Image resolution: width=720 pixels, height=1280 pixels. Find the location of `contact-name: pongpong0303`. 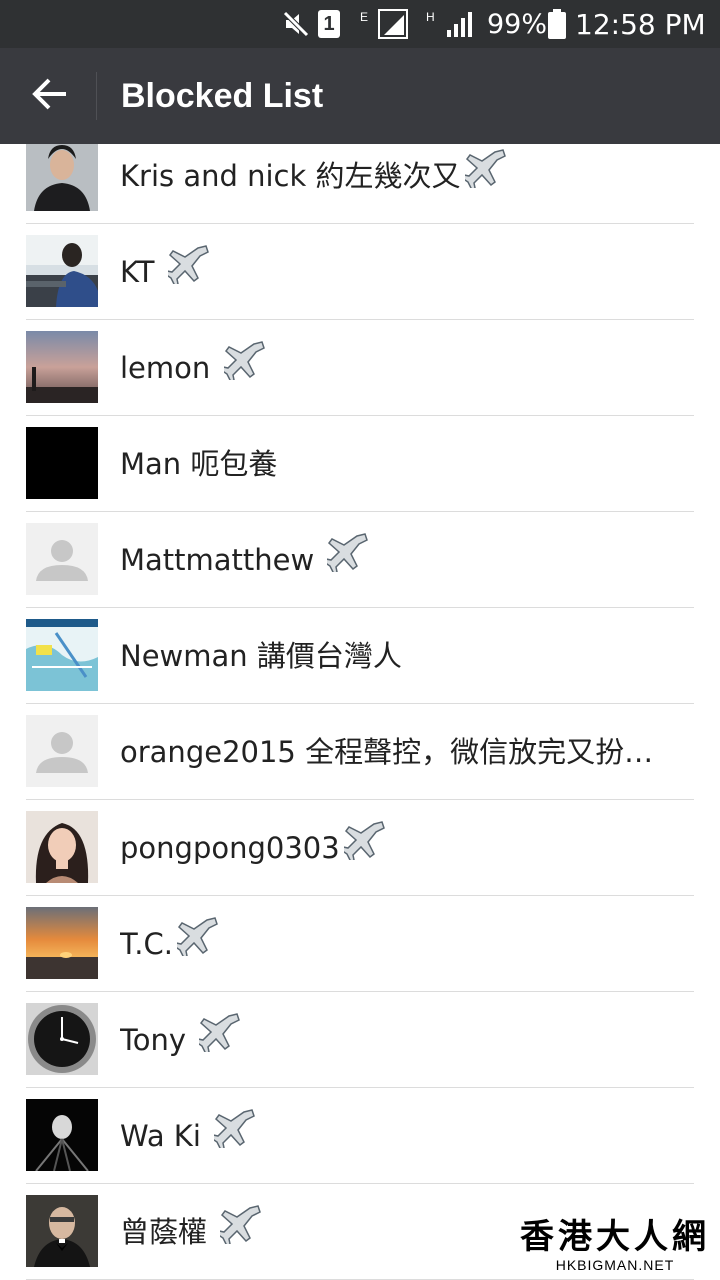

contact-name: pongpong0303 is located at coordinates (254, 848).